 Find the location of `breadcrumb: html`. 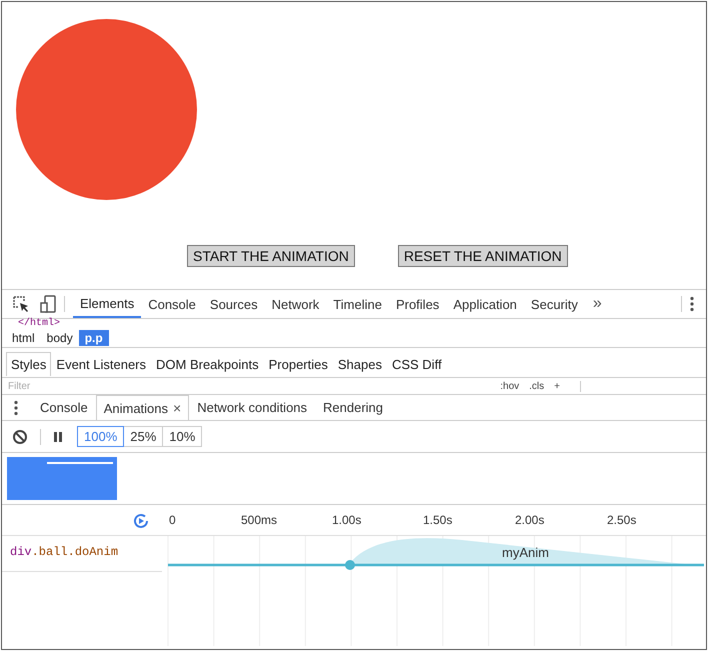

breadcrumb: html is located at coordinates (23, 338).